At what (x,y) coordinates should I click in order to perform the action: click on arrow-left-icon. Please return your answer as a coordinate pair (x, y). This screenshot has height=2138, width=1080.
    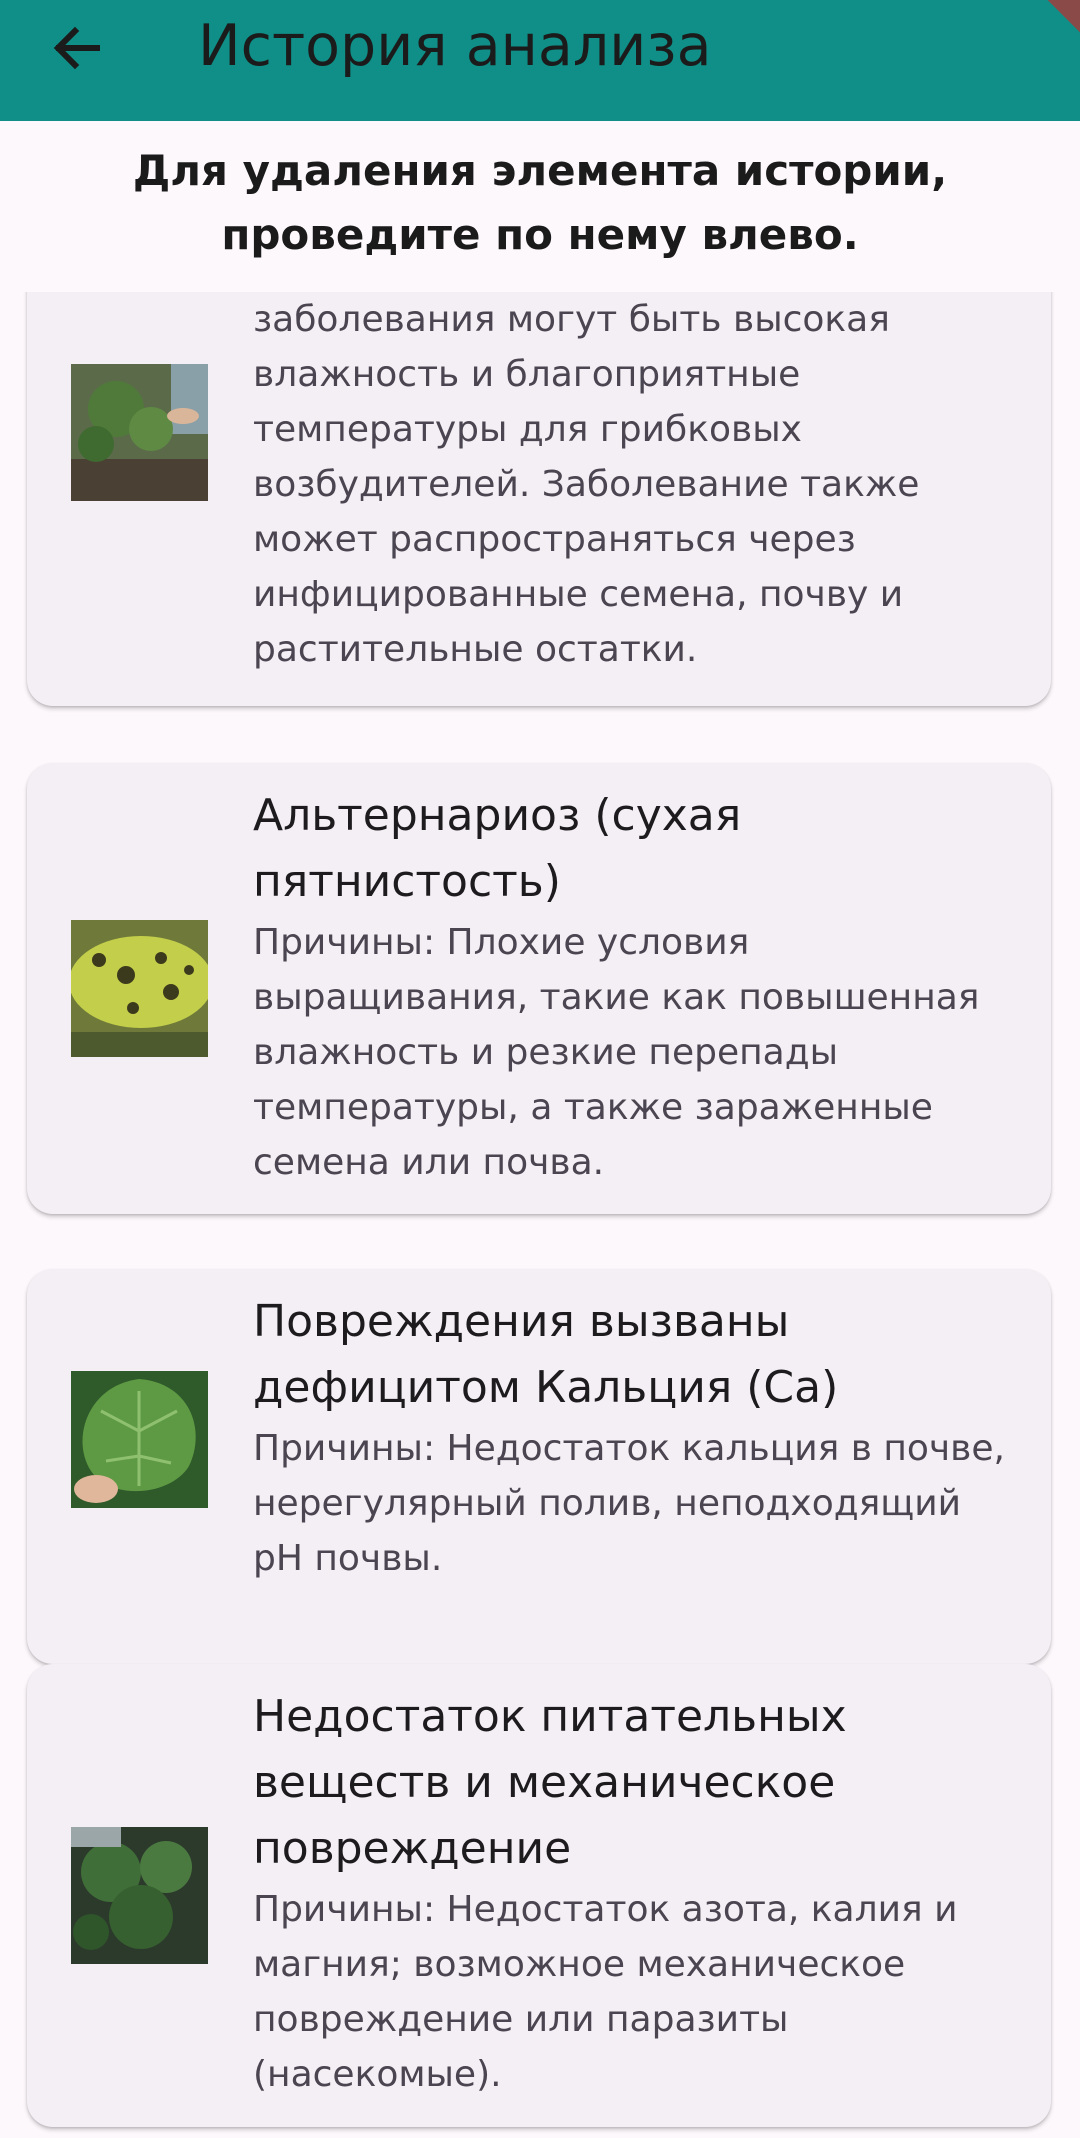
    Looking at the image, I should click on (76, 48).